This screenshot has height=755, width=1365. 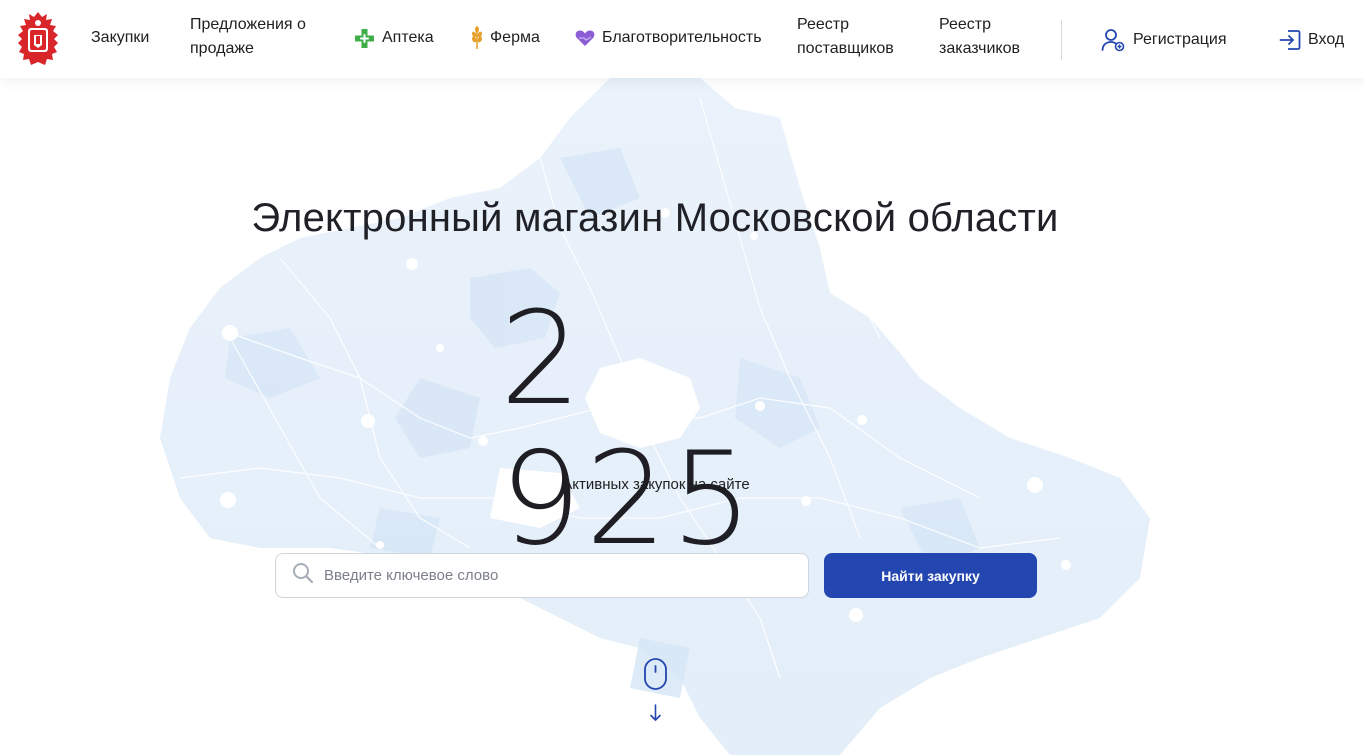 What do you see at coordinates (222, 48) in the screenshot?
I see `nav-sale-offers-line2: продаже` at bounding box center [222, 48].